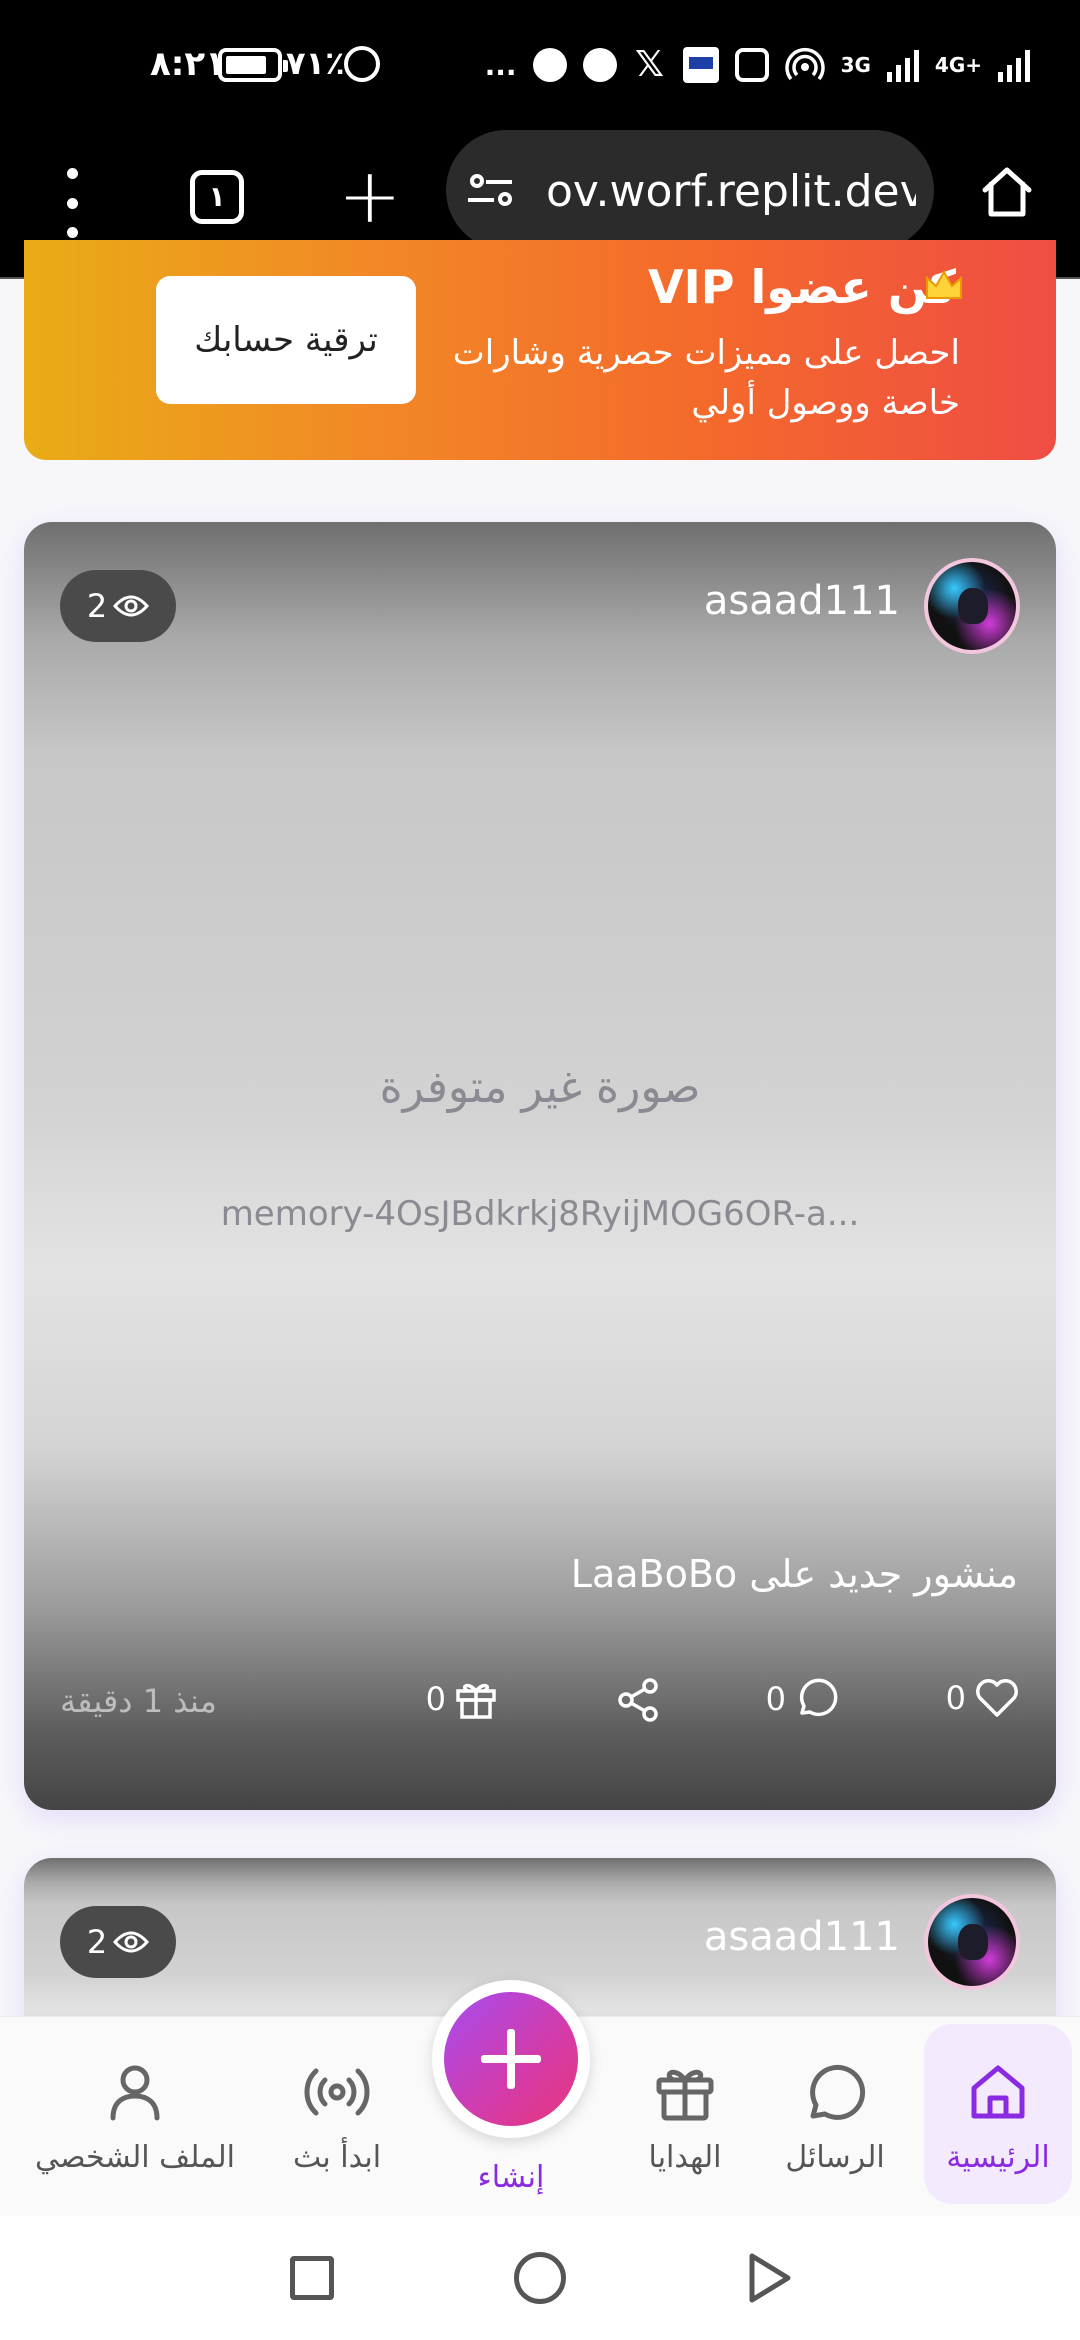 This screenshot has height=2340, width=1080. What do you see at coordinates (599, 65) in the screenshot?
I see `facebook-icon` at bounding box center [599, 65].